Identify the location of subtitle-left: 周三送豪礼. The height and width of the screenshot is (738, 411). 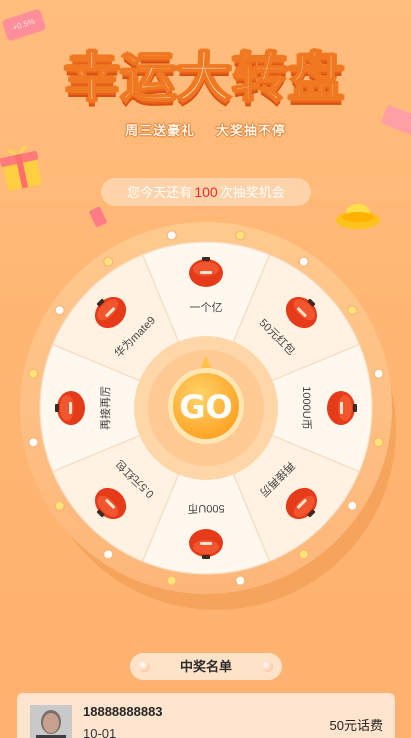
(160, 130).